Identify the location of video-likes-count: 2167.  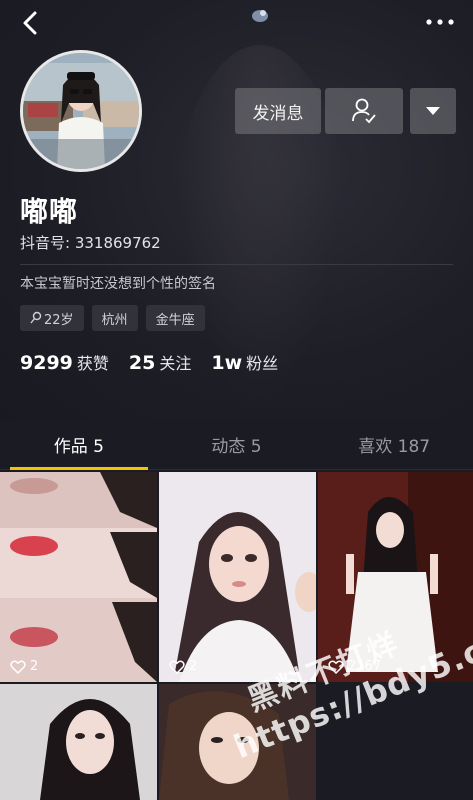
(365, 666).